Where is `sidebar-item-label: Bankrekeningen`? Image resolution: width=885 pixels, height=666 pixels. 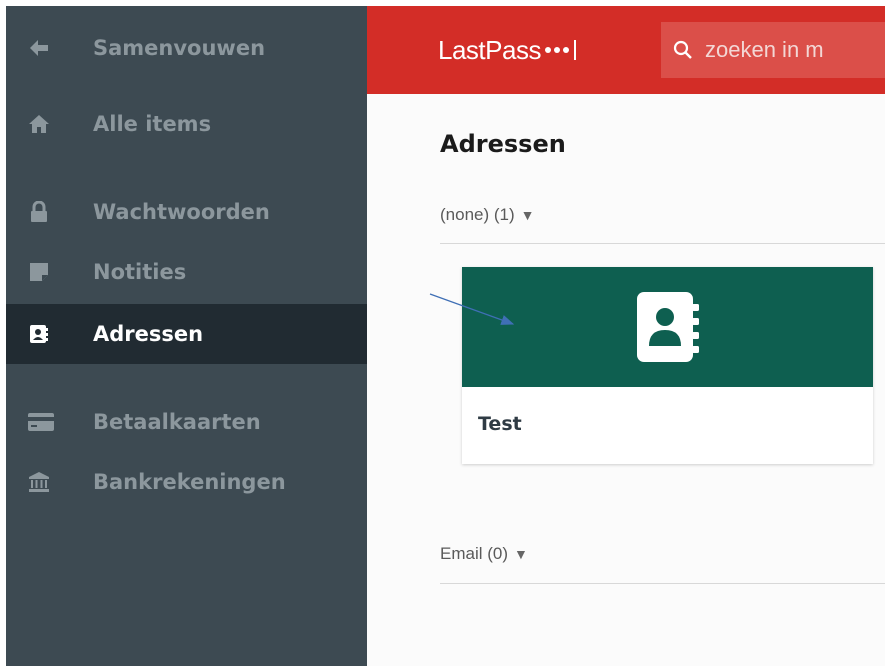
sidebar-item-label: Bankrekeningen is located at coordinates (189, 482).